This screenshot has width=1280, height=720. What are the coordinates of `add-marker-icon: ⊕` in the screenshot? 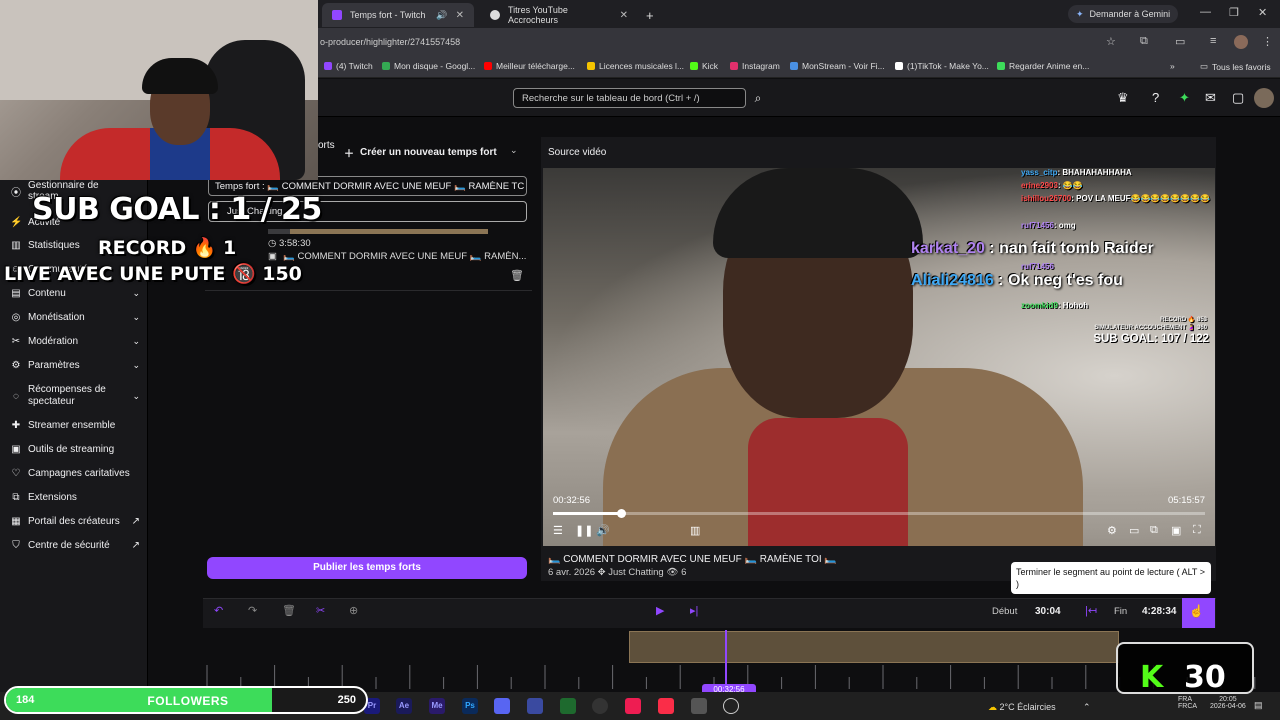 It's located at (353, 610).